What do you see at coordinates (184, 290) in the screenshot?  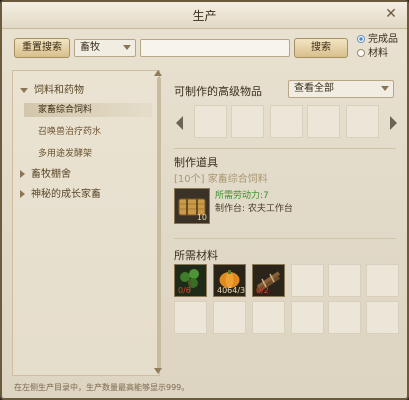 I see `material-qty: 0/6` at bounding box center [184, 290].